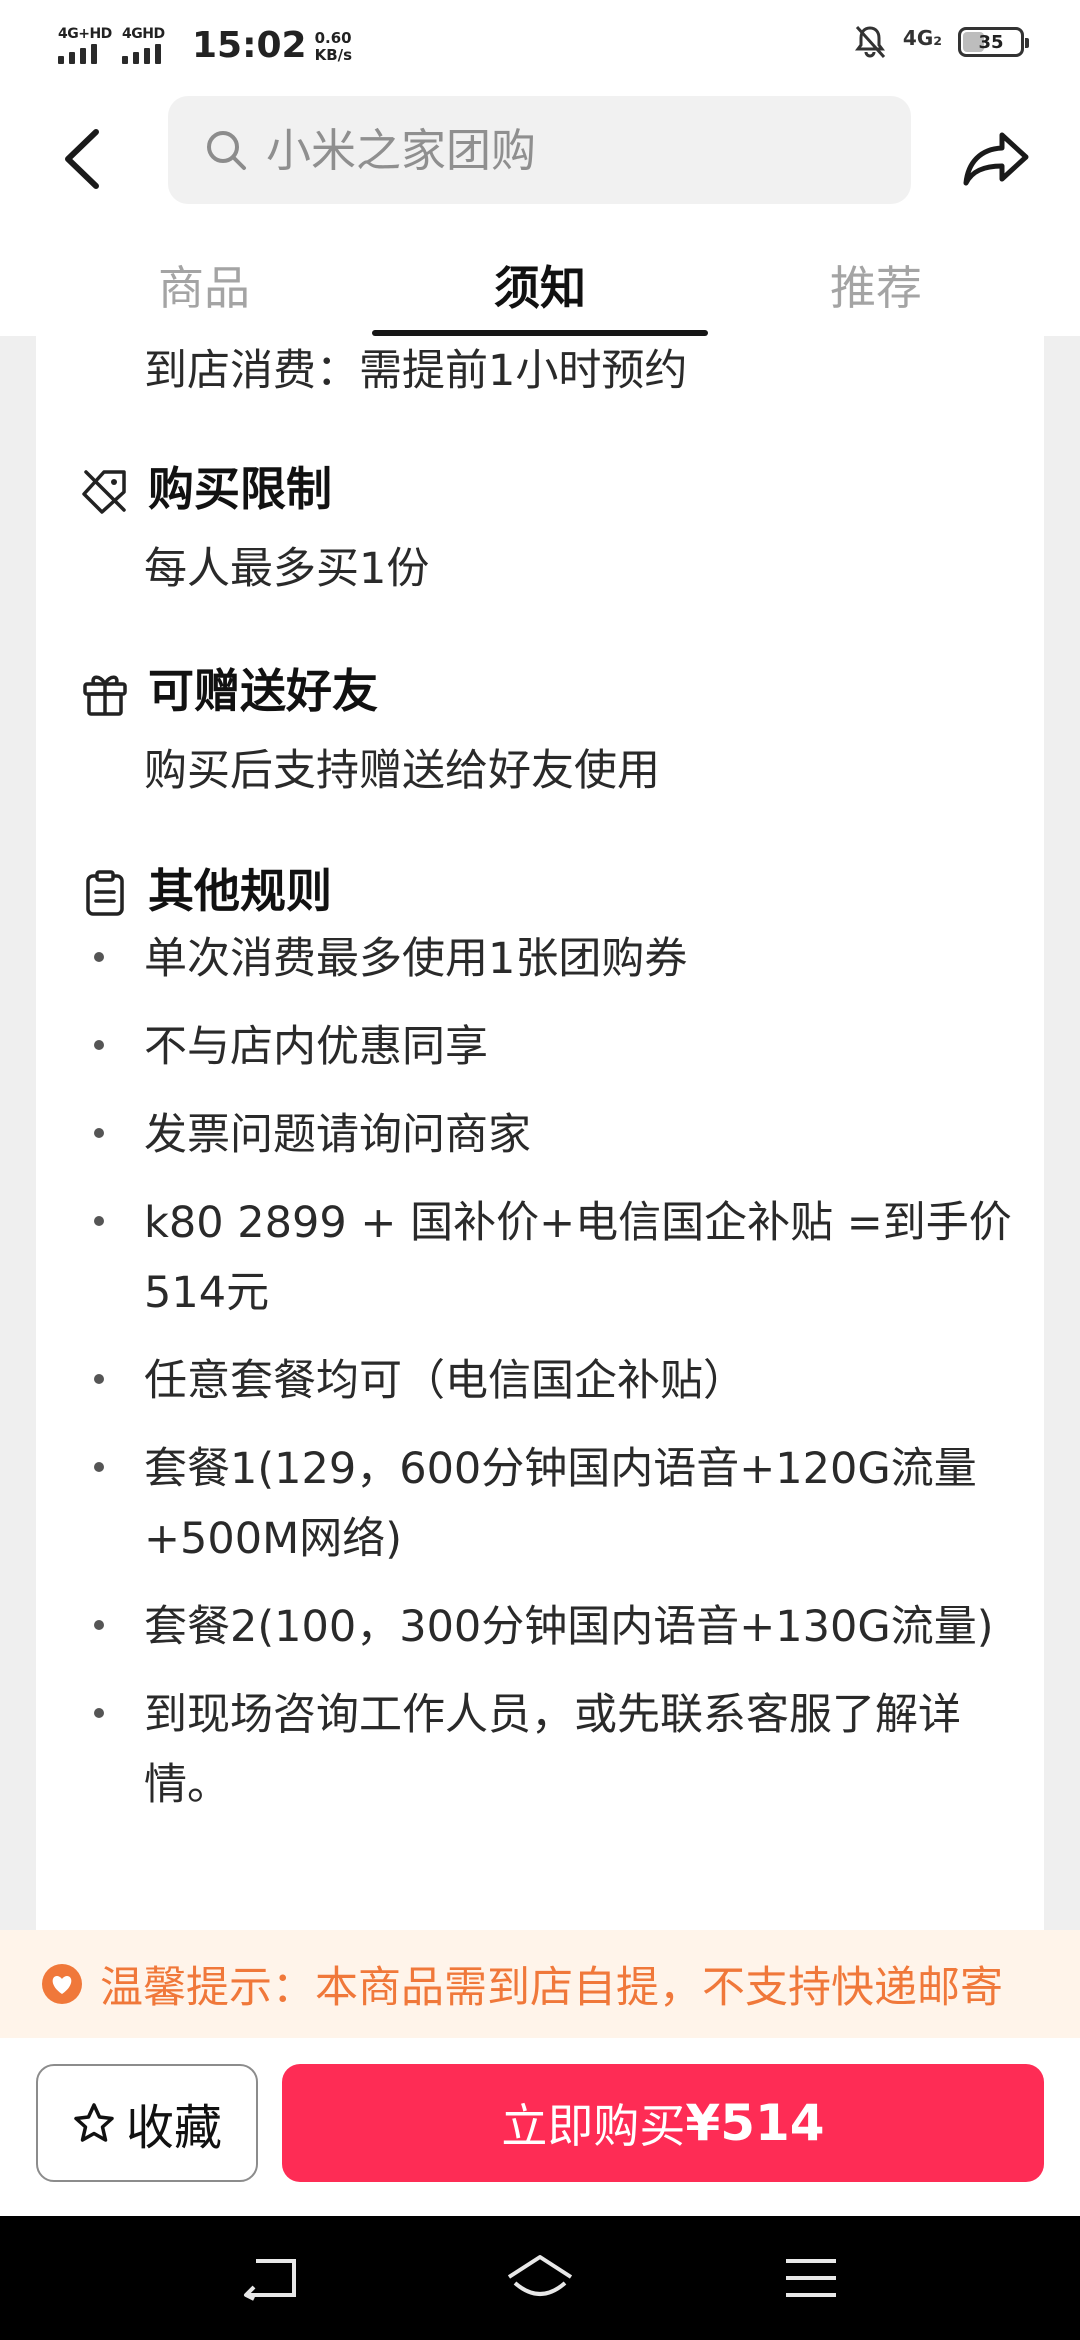 The image size is (1080, 2340). Describe the element at coordinates (540, 524) in the screenshot. I see `section-purchase-limit: 购买限制 每人最多买1份` at that location.